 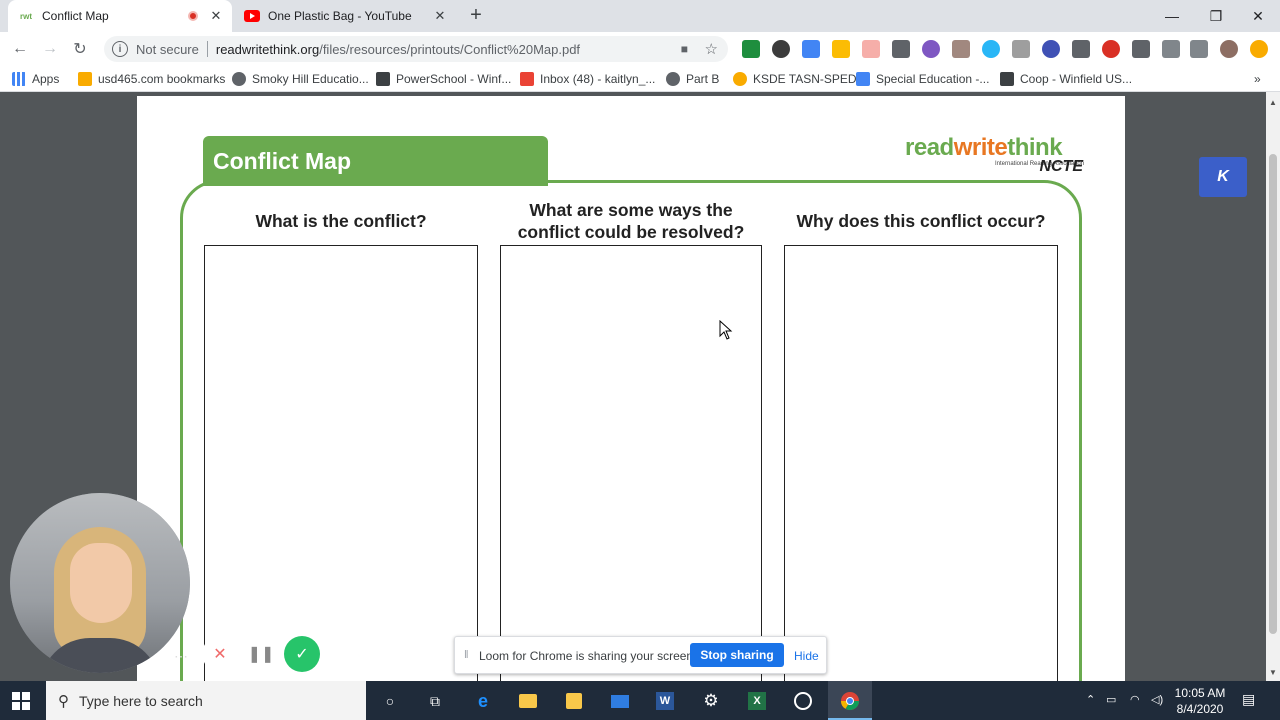 What do you see at coordinates (850, 701) in the screenshot?
I see `chrome-icon` at bounding box center [850, 701].